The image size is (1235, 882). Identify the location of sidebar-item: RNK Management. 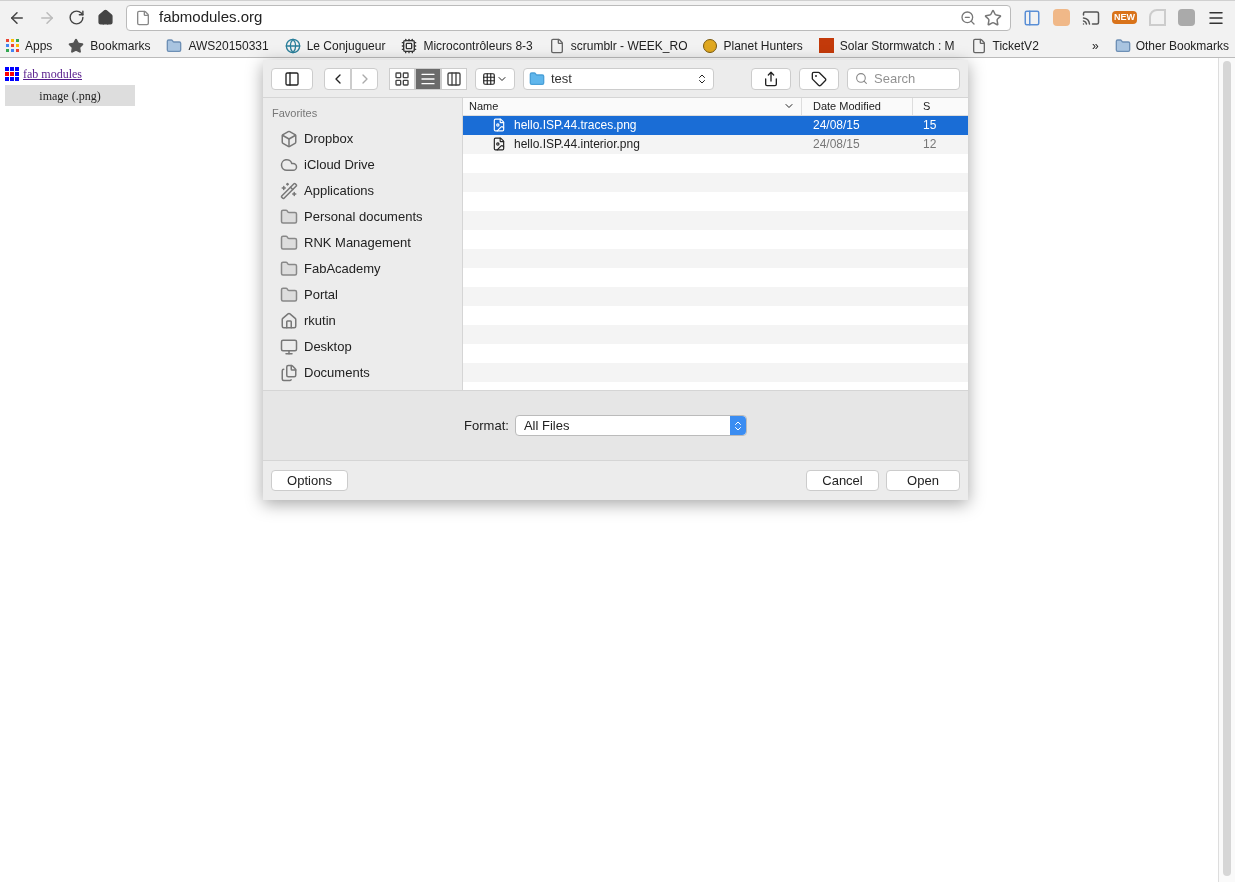
(367, 242).